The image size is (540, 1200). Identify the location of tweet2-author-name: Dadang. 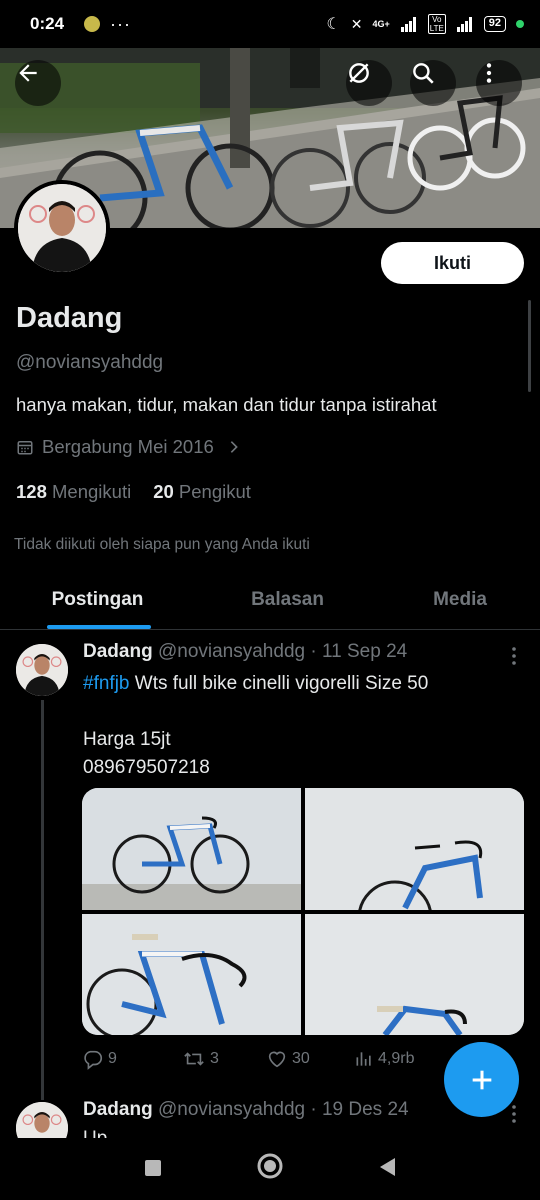
(118, 1109).